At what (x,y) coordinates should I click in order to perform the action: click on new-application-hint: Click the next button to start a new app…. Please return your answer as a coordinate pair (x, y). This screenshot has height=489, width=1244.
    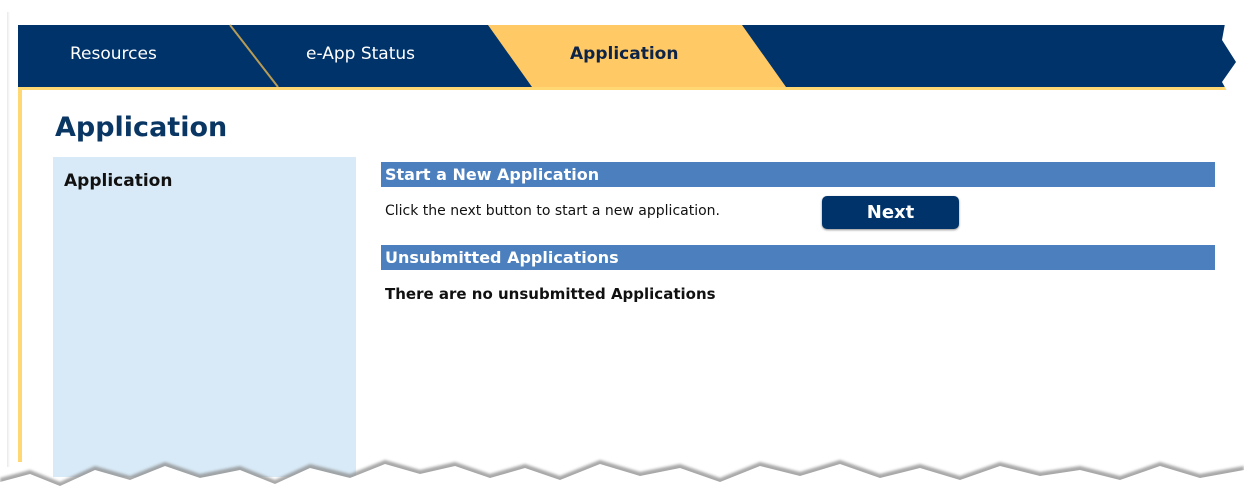
    Looking at the image, I should click on (552, 211).